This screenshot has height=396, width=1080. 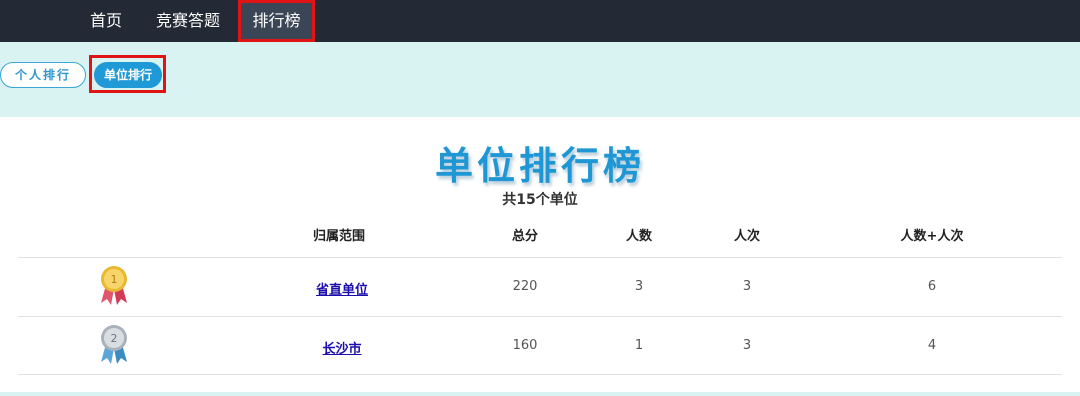 I want to click on page-title: 单位排行榜, so click(x=539, y=166).